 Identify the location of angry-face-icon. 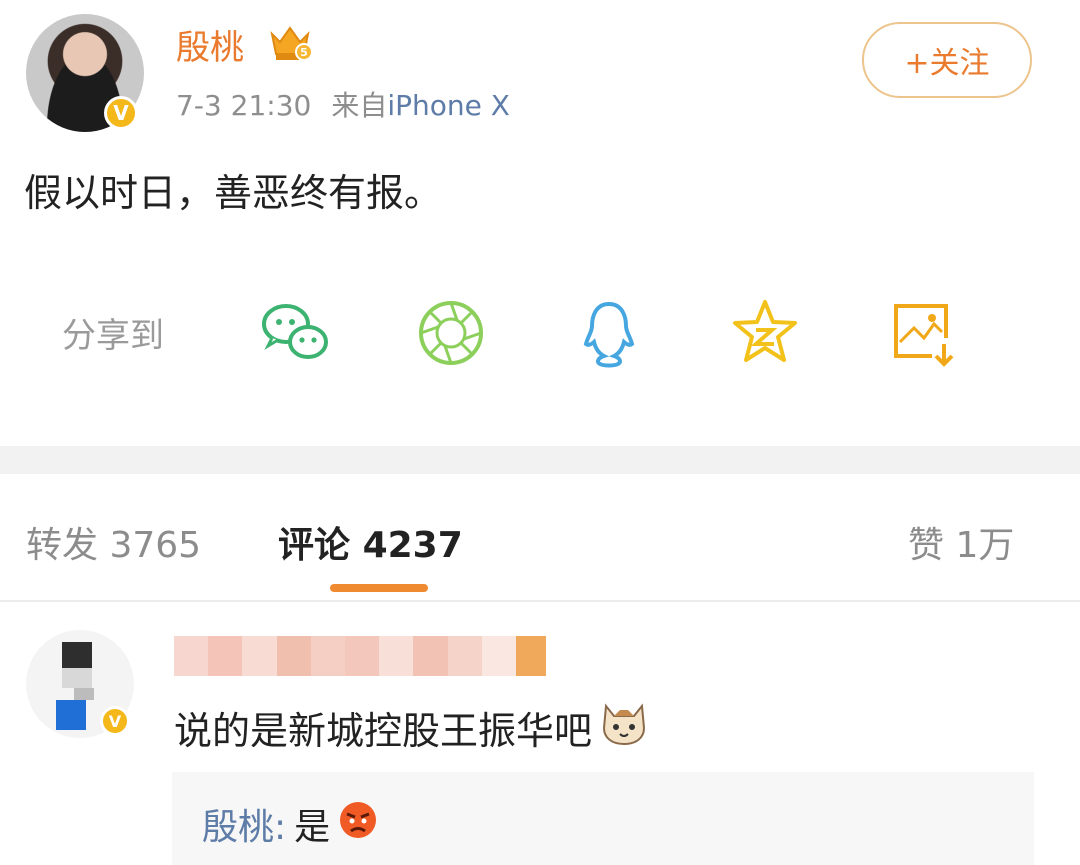
(358, 824).